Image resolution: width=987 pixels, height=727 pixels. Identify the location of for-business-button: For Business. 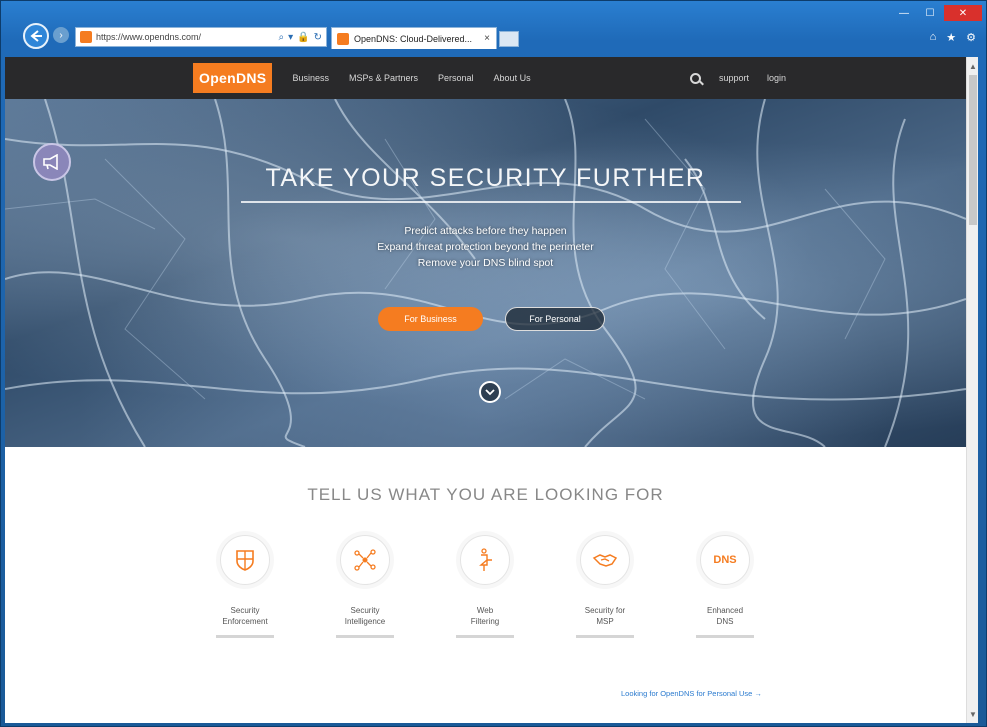
(430, 319).